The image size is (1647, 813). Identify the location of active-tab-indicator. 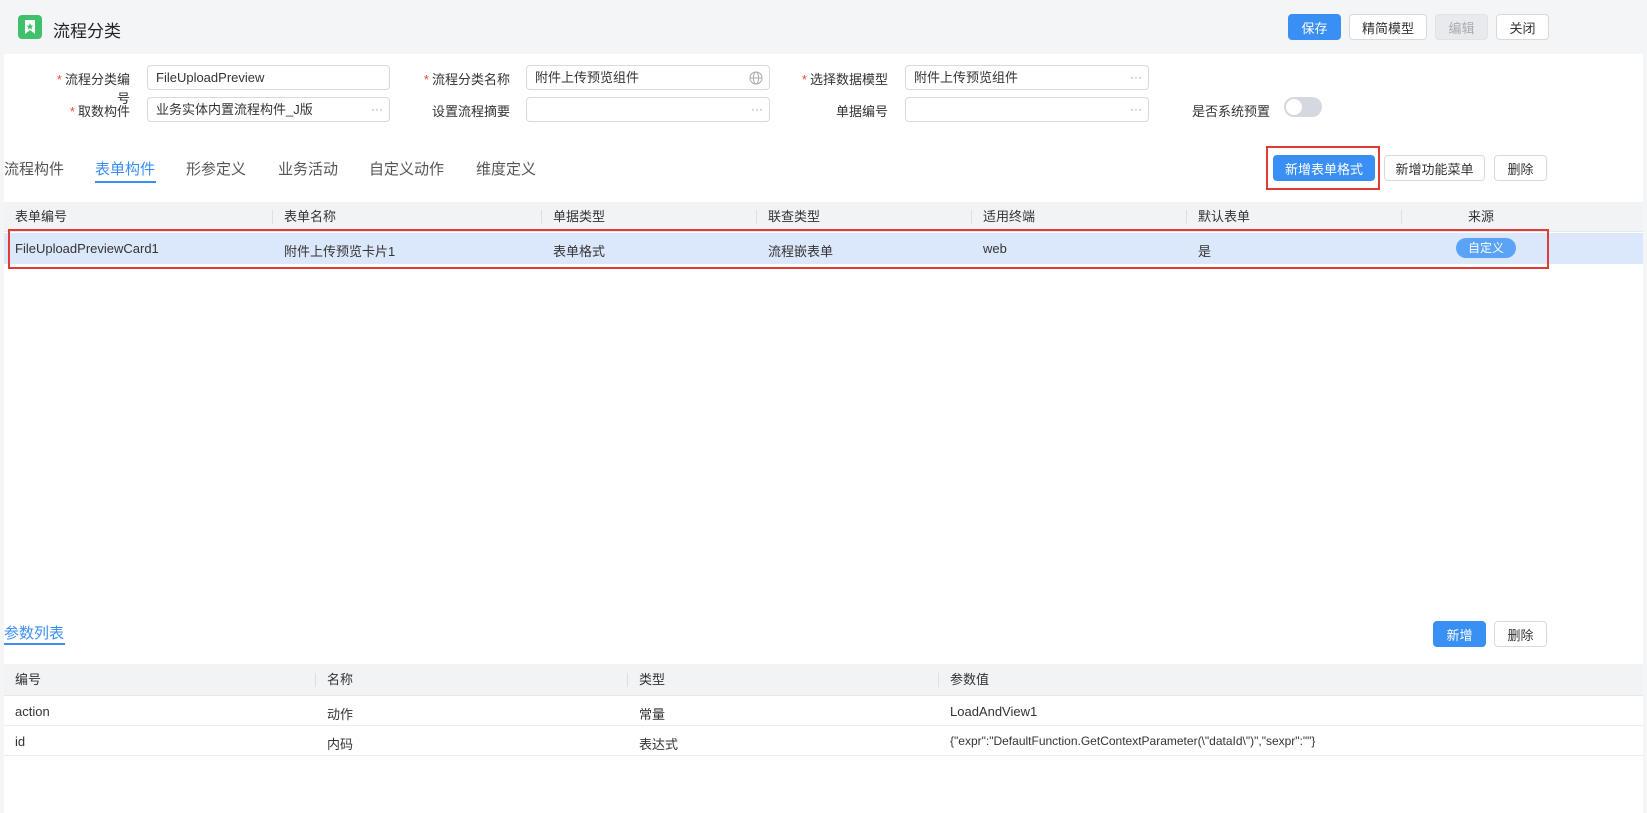
(125, 182).